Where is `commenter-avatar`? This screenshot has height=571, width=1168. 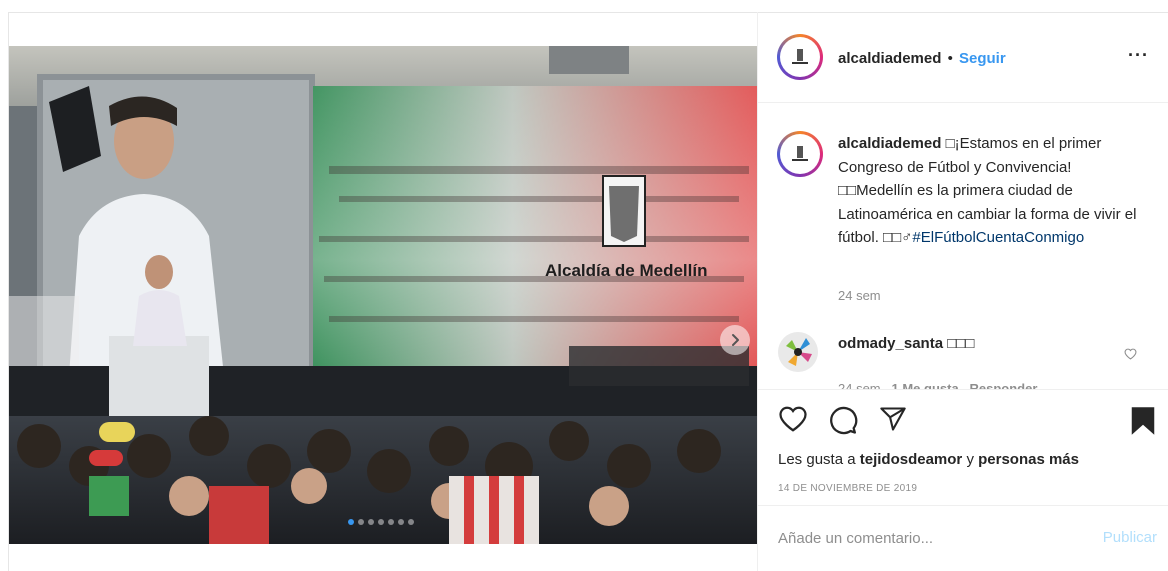 commenter-avatar is located at coordinates (798, 352).